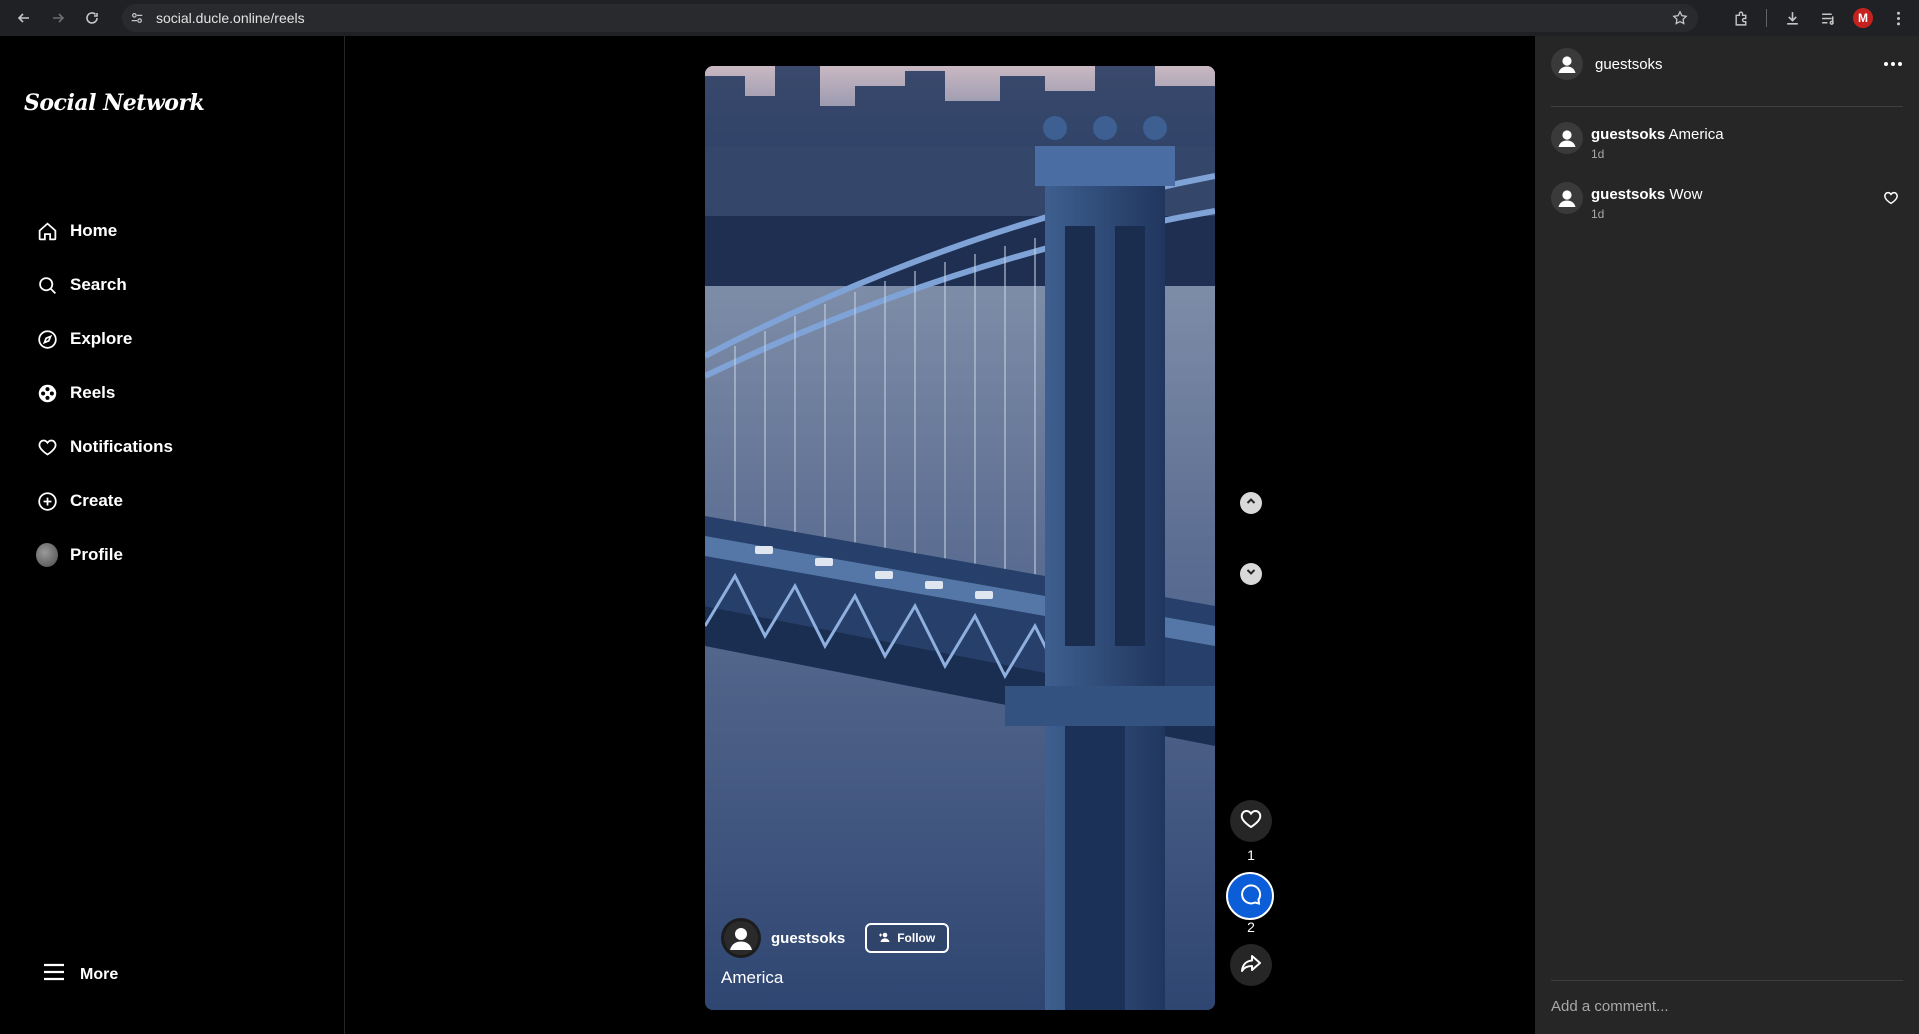 This screenshot has width=1919, height=1034. Describe the element at coordinates (47, 285) in the screenshot. I see `search-icon` at that location.